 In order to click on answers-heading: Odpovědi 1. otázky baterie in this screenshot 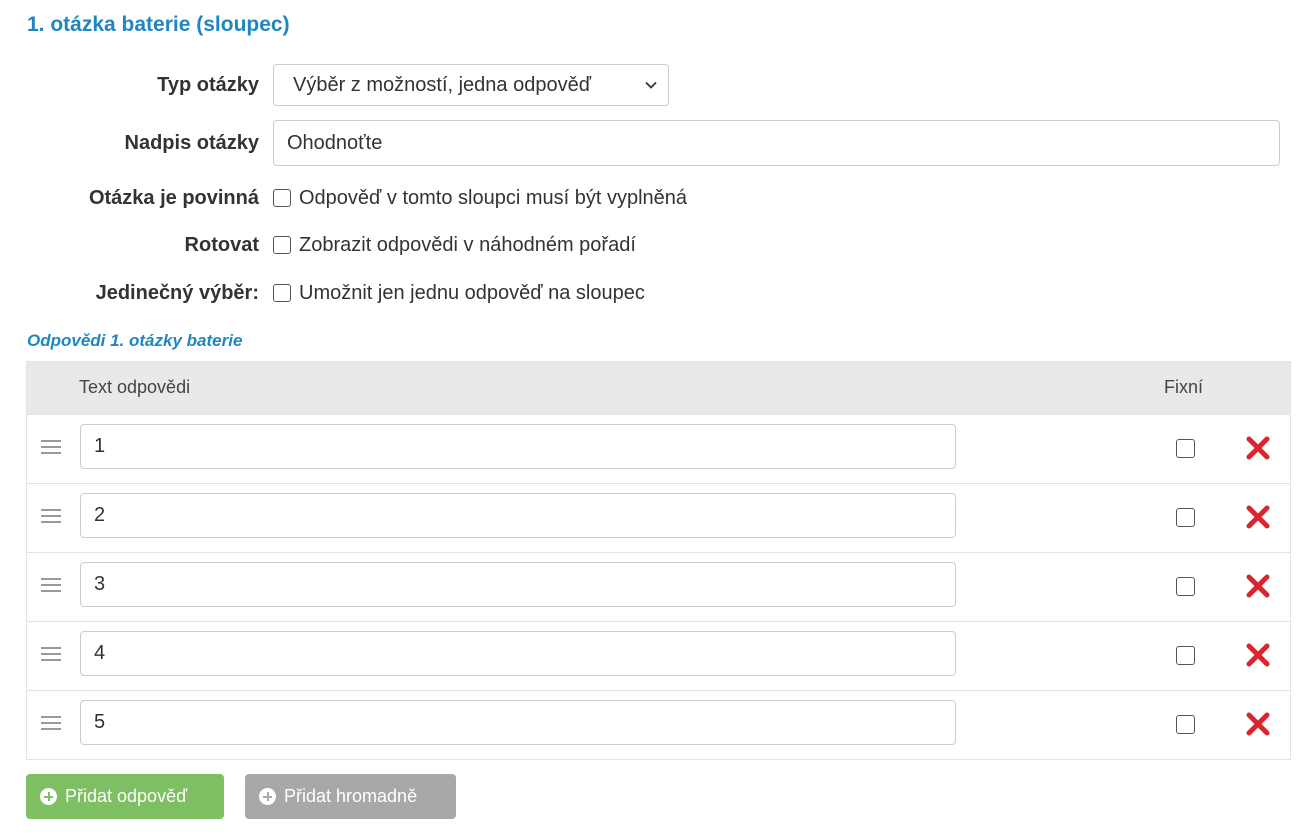, I will do `click(135, 340)`.